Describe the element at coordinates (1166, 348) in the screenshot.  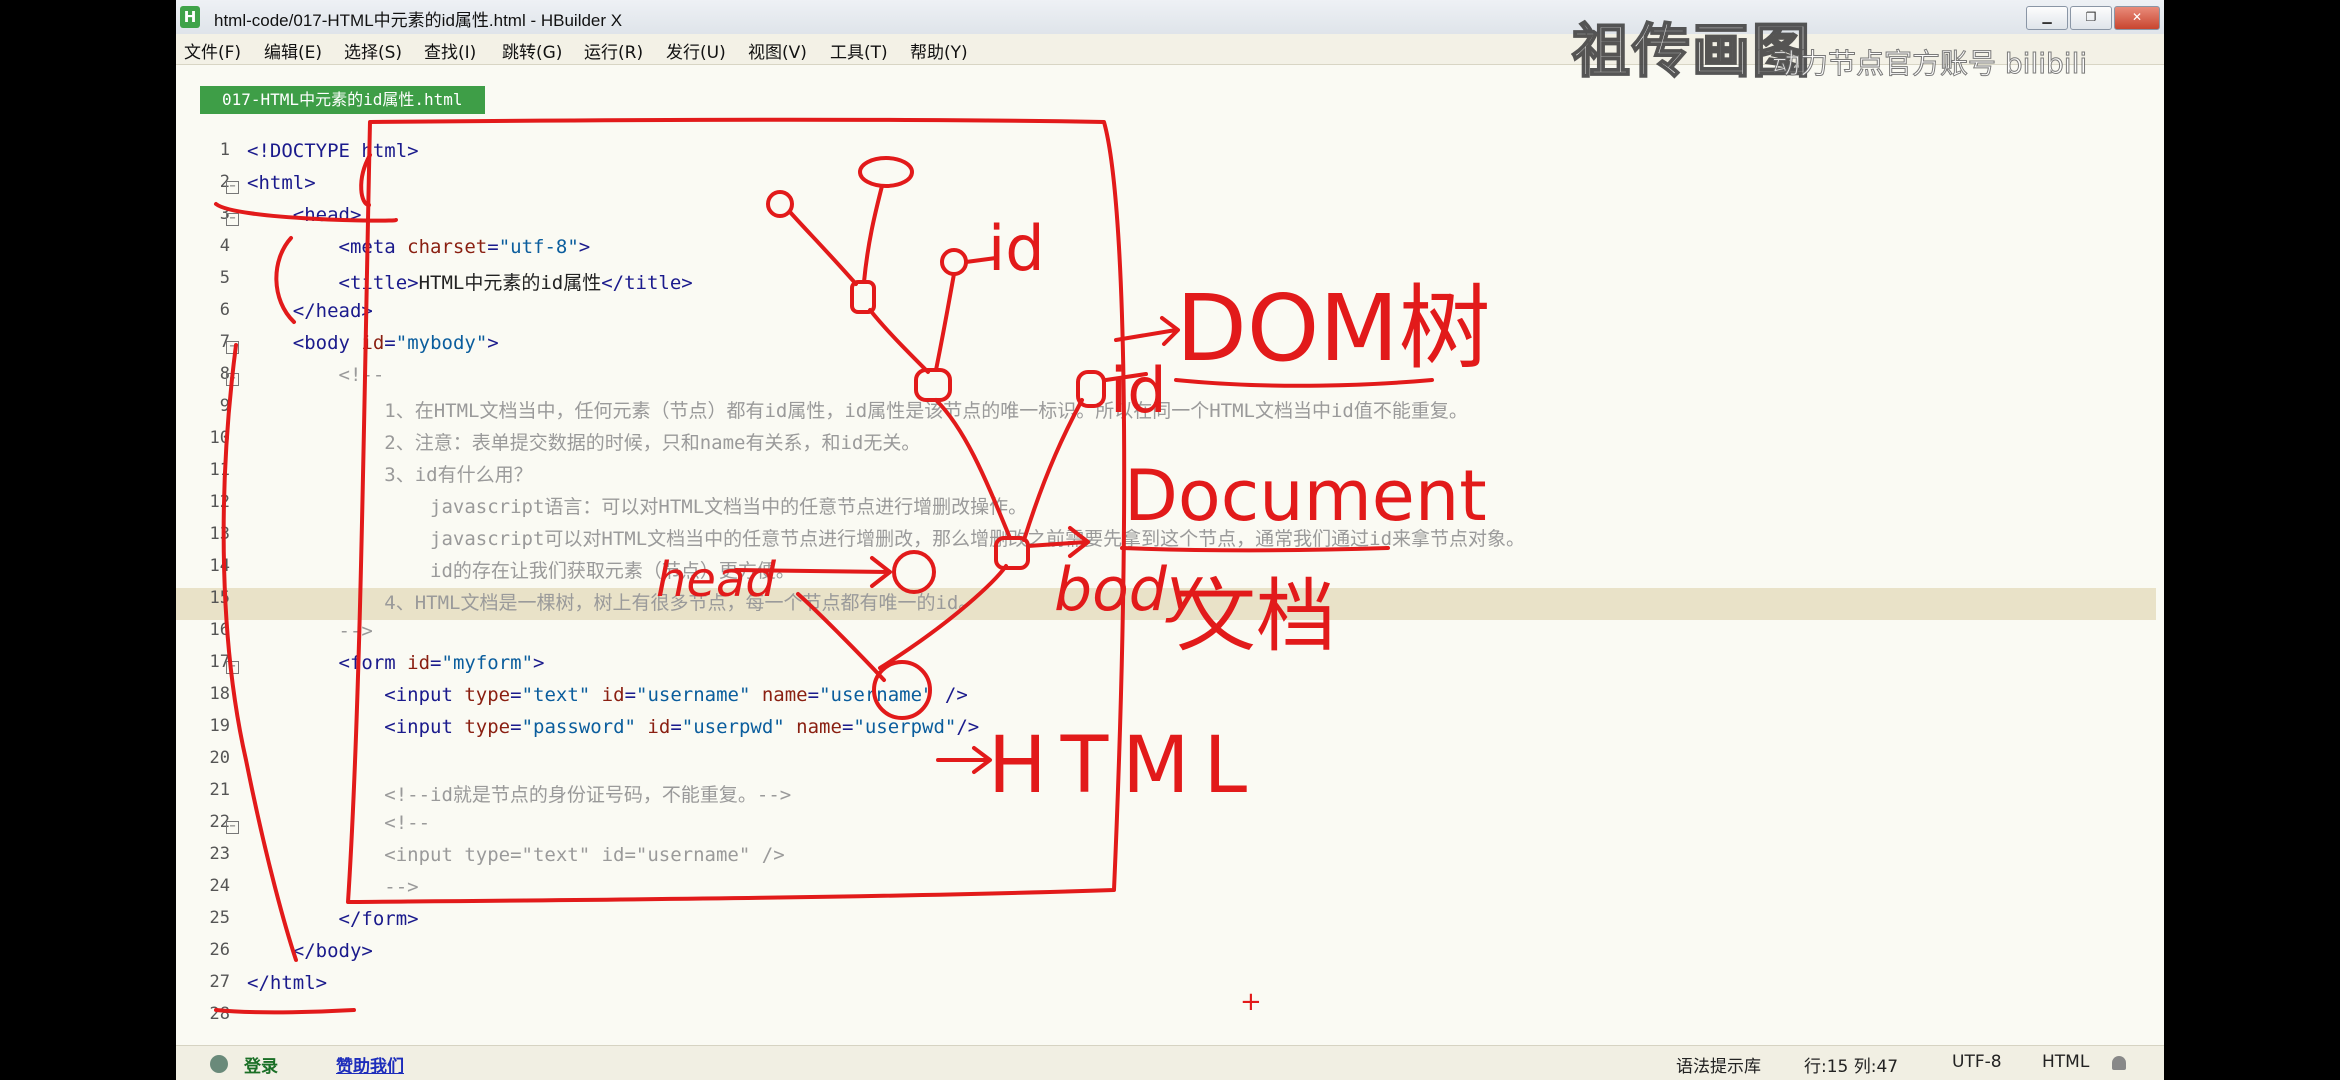
I see `code-line: 7− <body id="mybody">` at that location.